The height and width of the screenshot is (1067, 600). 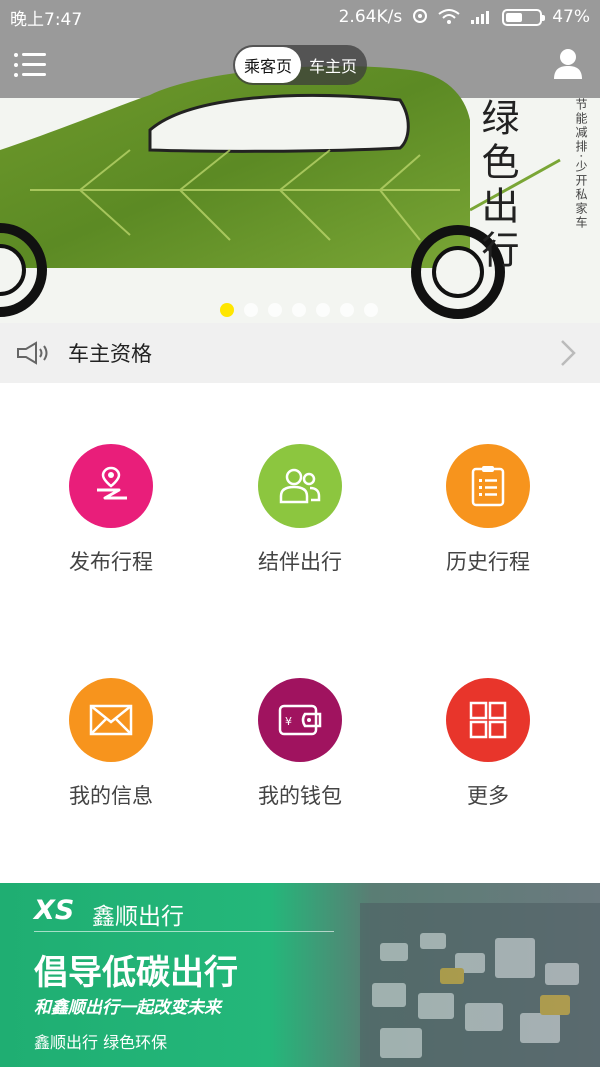 What do you see at coordinates (111, 534) in the screenshot?
I see `publish-trip-item: 发布行程` at bounding box center [111, 534].